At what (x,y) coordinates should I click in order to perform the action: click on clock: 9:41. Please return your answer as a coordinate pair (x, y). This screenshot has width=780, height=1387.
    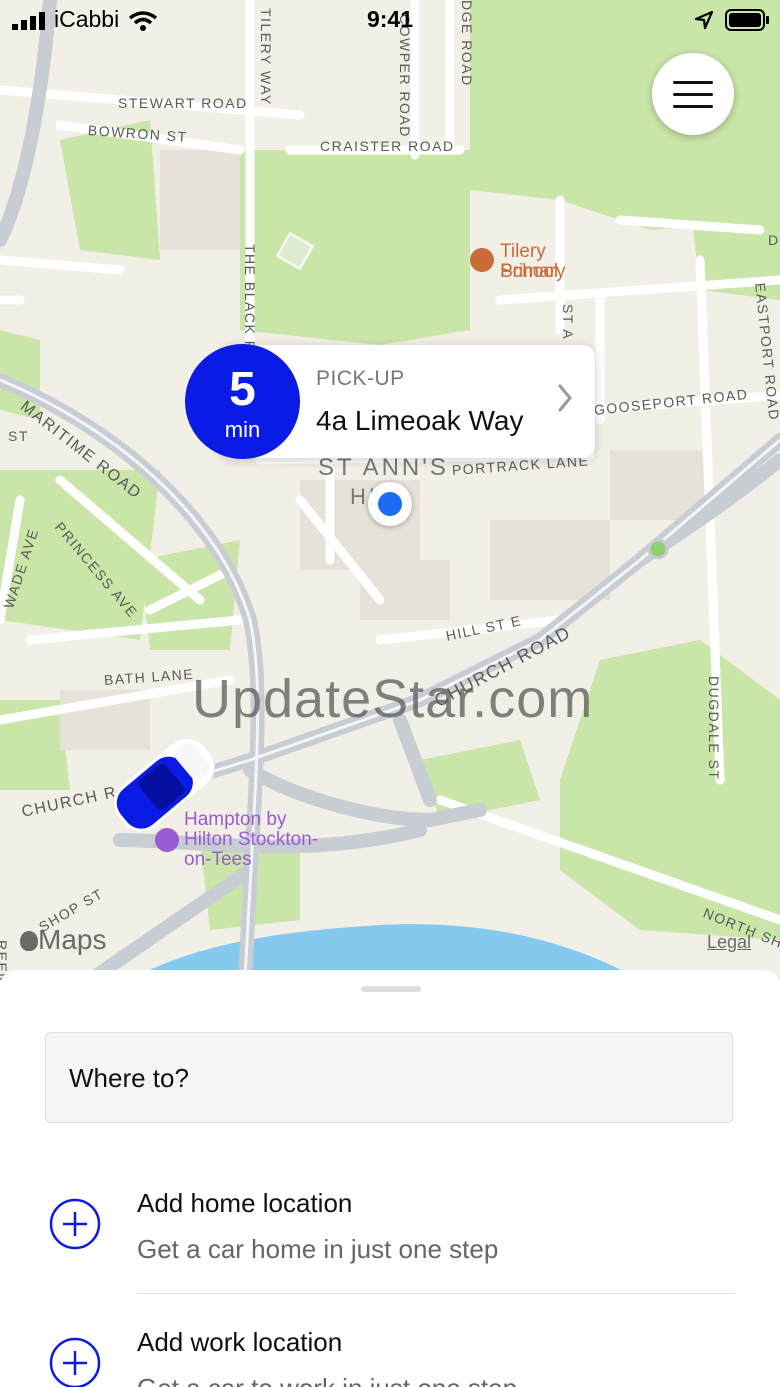
    Looking at the image, I should click on (390, 19).